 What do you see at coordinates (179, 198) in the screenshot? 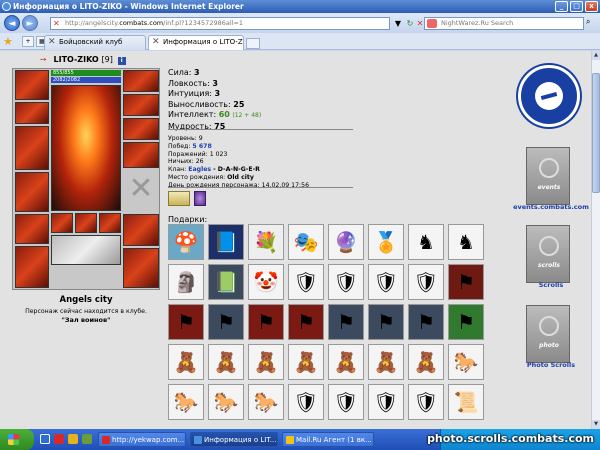
I see `scroll-badge-icon` at bounding box center [179, 198].